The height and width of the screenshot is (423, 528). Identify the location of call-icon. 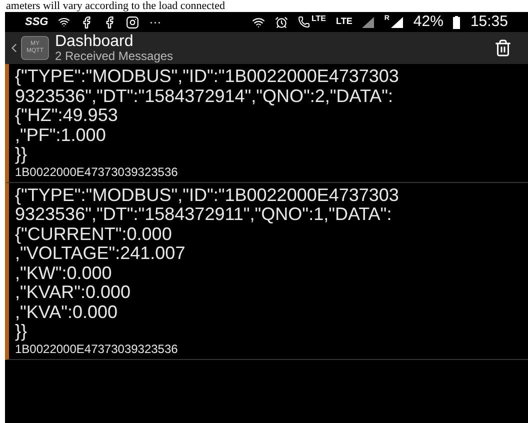
(304, 22).